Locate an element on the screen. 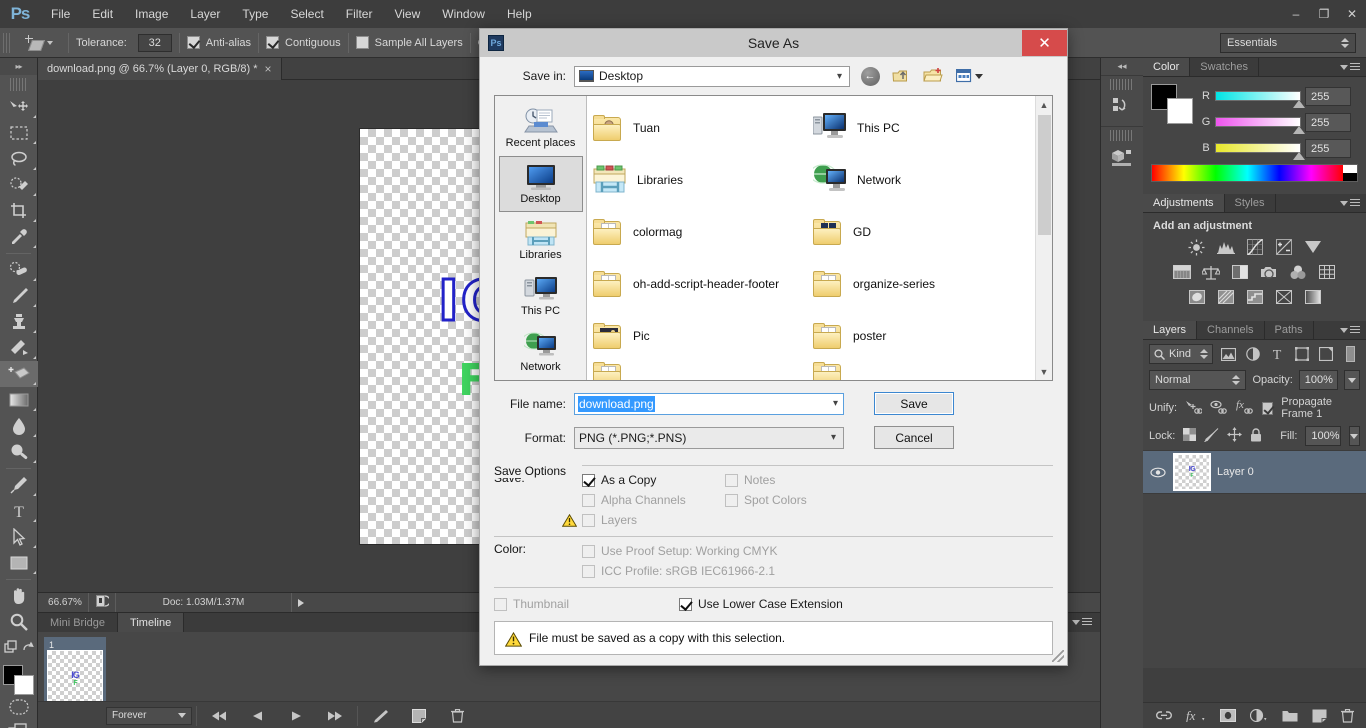 Image resolution: width=1366 pixels, height=728 pixels. lock-position-icon is located at coordinates (1235, 436).